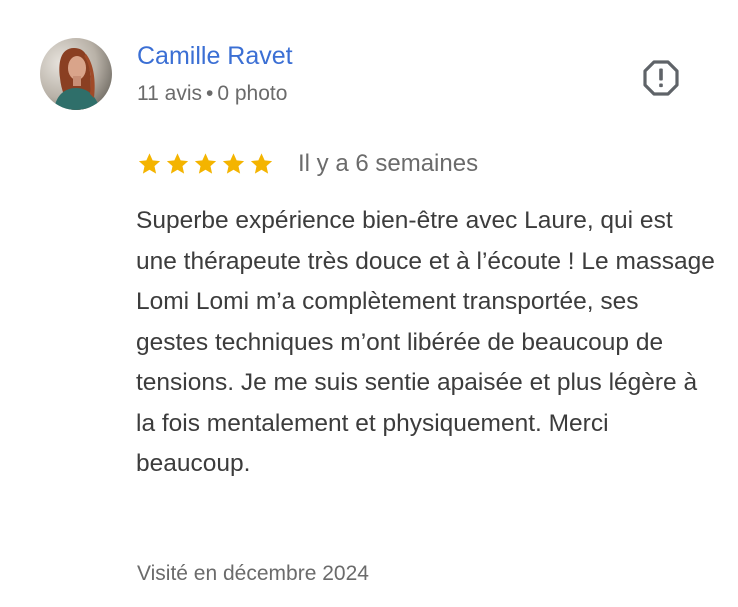  Describe the element at coordinates (388, 163) in the screenshot. I see `review-date: Il y a 6 semaines` at that location.